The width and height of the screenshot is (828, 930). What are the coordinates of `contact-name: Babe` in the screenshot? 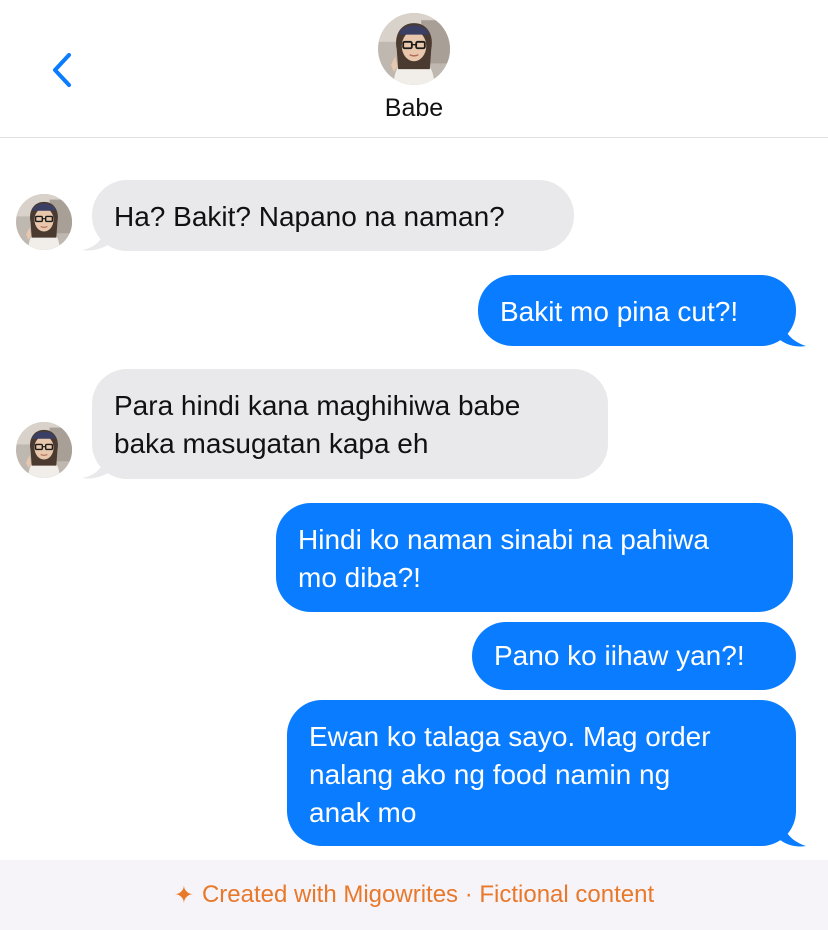 It's located at (414, 108).